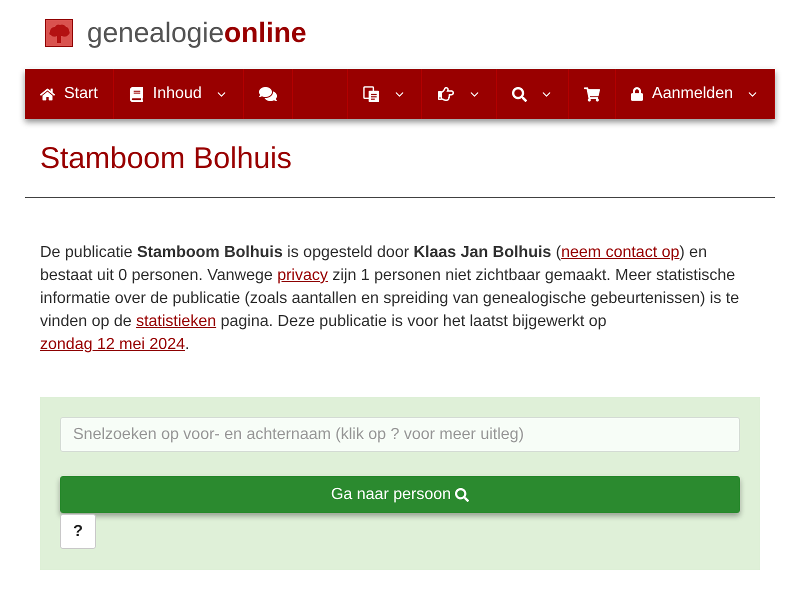 The image size is (800, 600). What do you see at coordinates (196, 32) in the screenshot?
I see `site-logo-text: genealogieonline` at bounding box center [196, 32].